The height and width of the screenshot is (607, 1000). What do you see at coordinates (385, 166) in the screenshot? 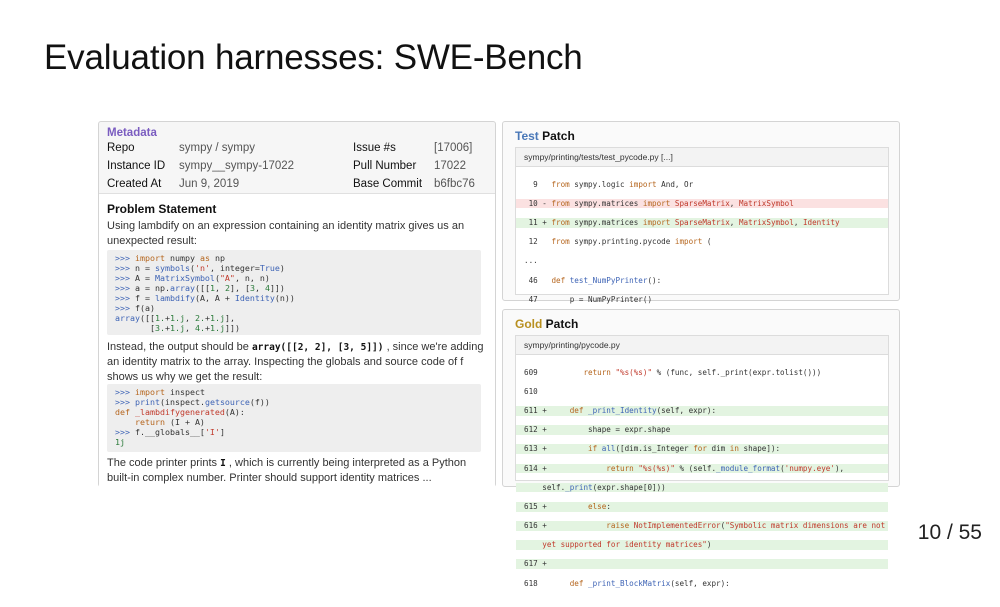
I see `pull-label: Pull Number` at bounding box center [385, 166].